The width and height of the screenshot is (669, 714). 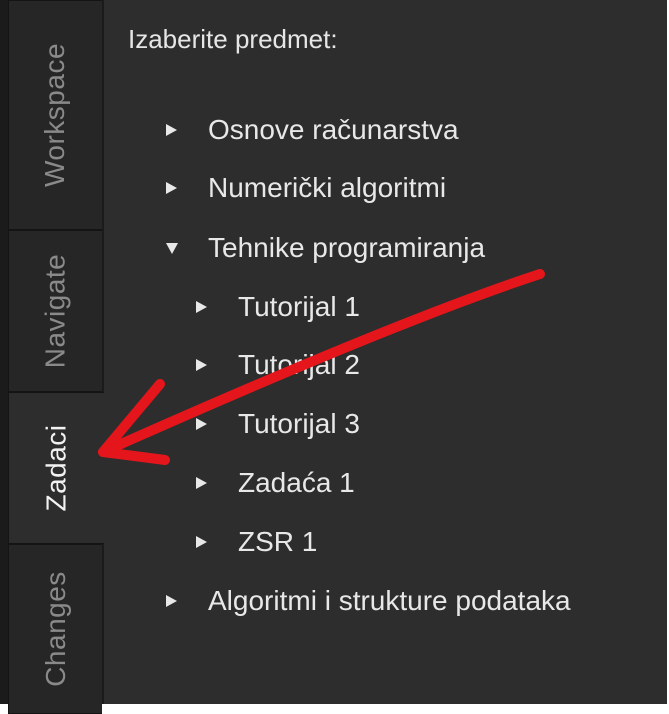 I want to click on tree-item-numericki-algoritmi: Numerički algoritmi, so click(x=306, y=188).